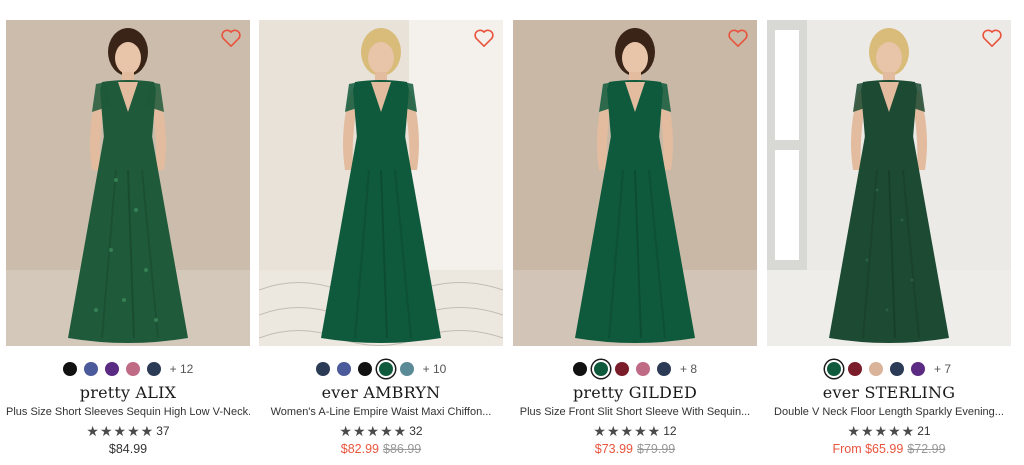  I want to click on product-price: From $65.99 $72.99, so click(889, 449).